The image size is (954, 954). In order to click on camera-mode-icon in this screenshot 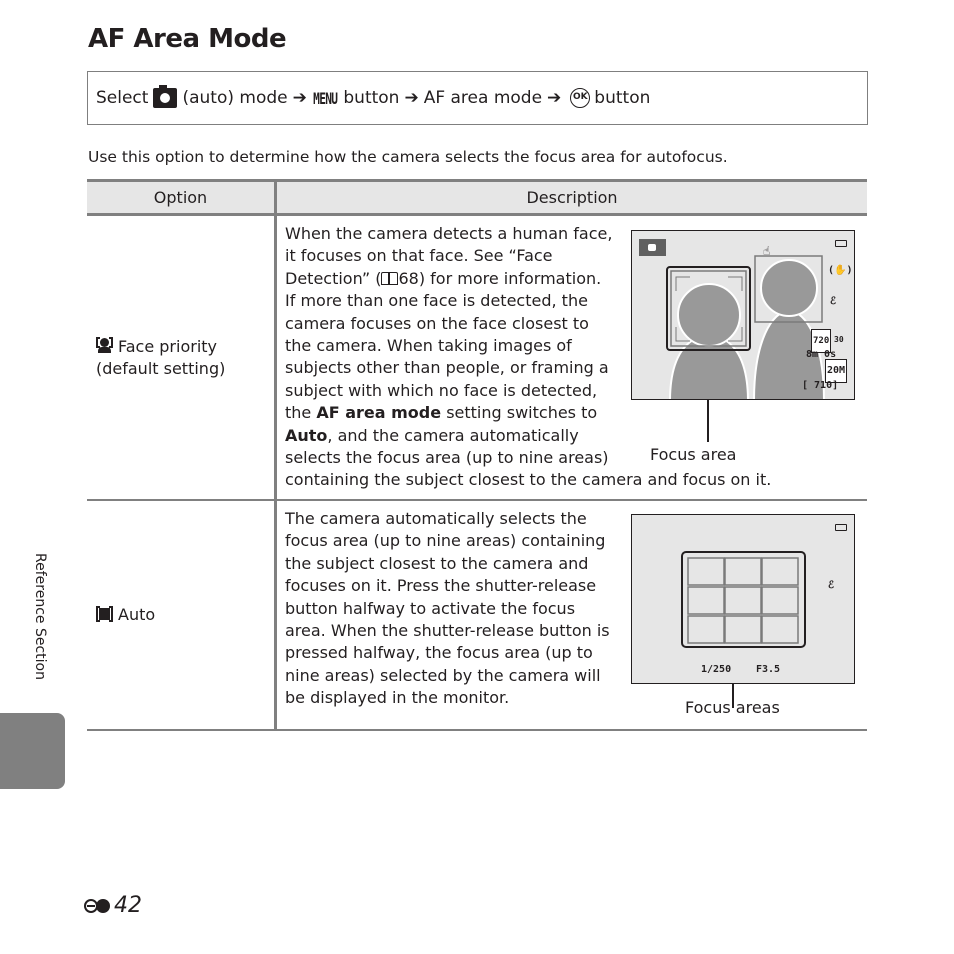, I will do `click(652, 247)`.